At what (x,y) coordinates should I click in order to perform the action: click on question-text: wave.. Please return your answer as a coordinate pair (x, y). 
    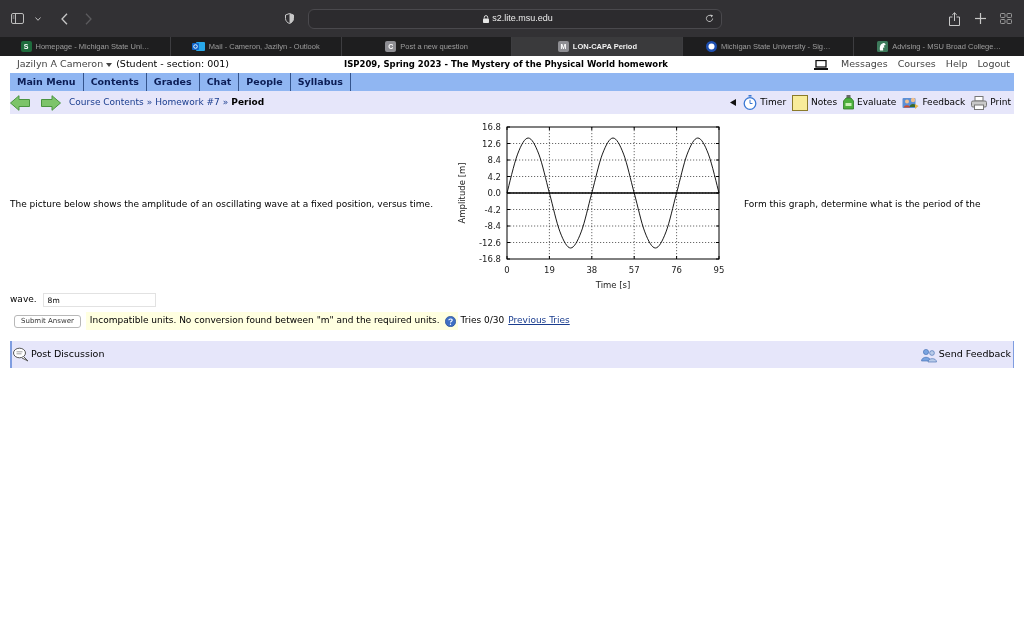
    Looking at the image, I should click on (23, 300).